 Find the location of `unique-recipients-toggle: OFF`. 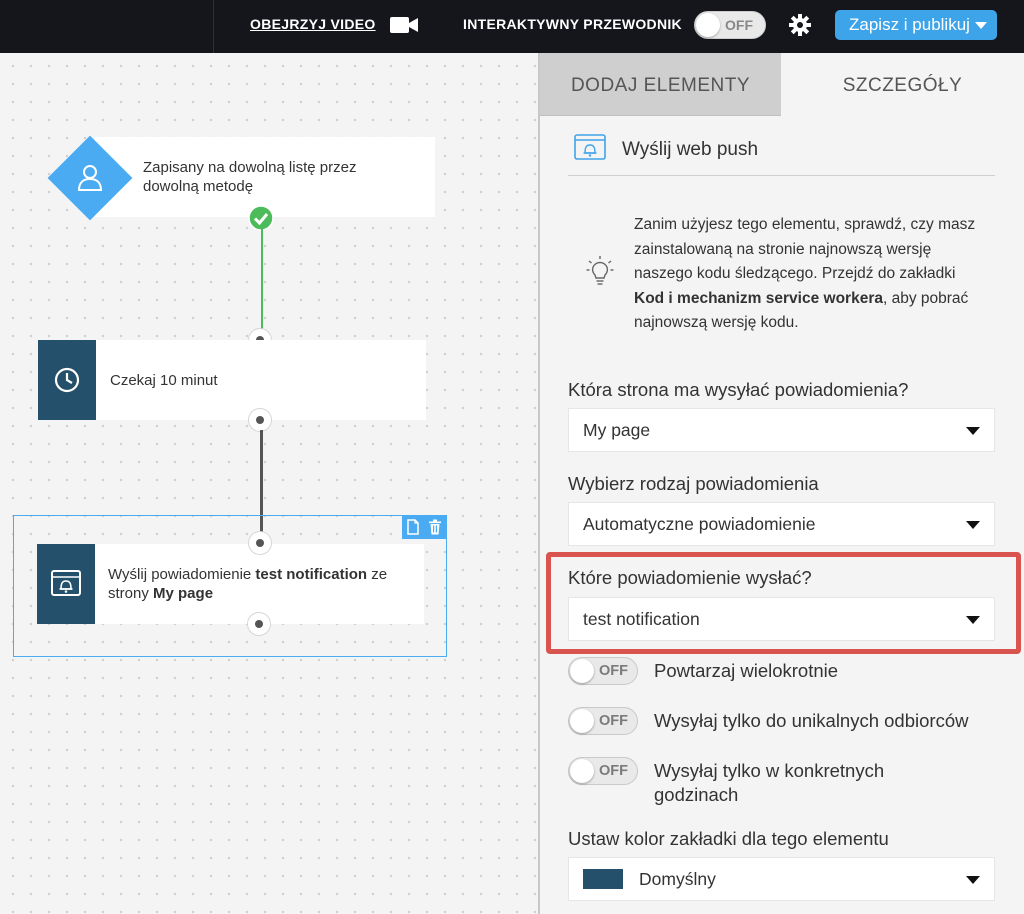

unique-recipients-toggle: OFF is located at coordinates (603, 721).